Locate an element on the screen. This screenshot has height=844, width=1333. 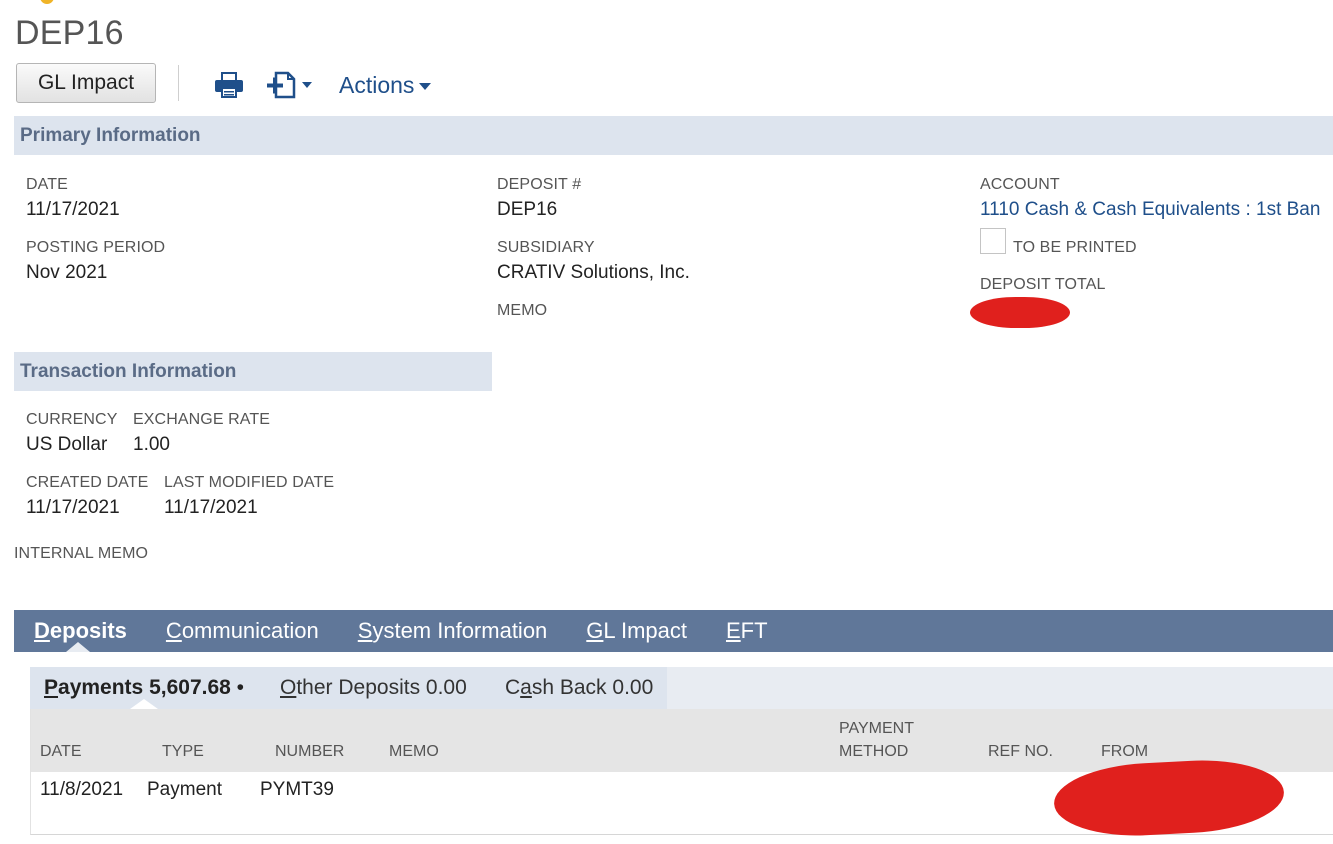
toolbar-divider is located at coordinates (178, 83).